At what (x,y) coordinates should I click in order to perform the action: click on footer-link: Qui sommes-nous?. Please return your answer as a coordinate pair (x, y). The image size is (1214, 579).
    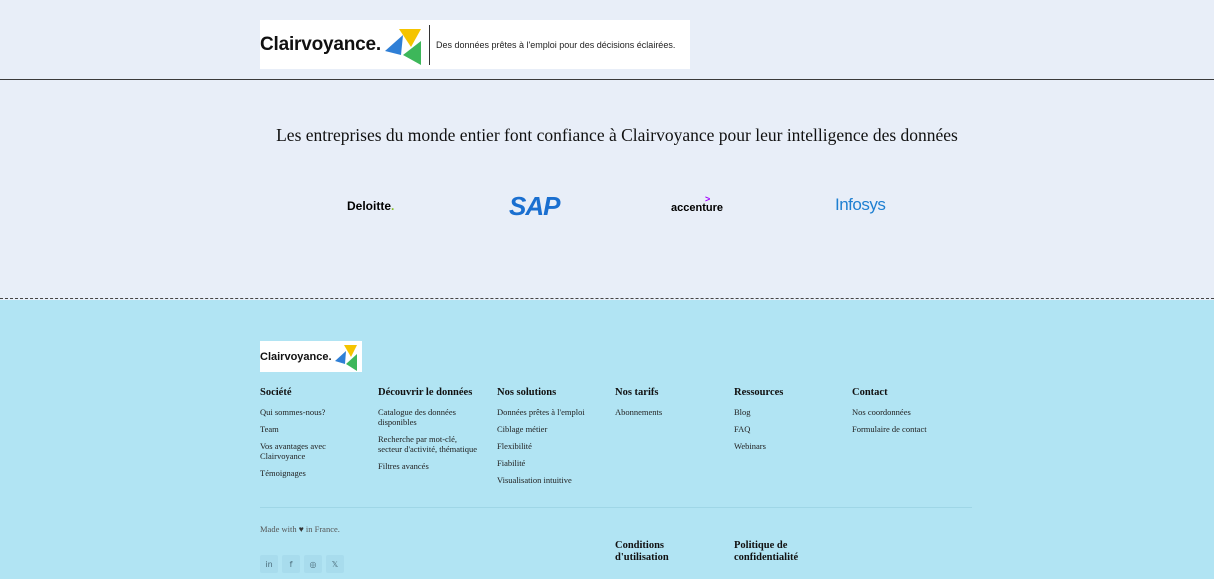
    Looking at the image, I should click on (312, 412).